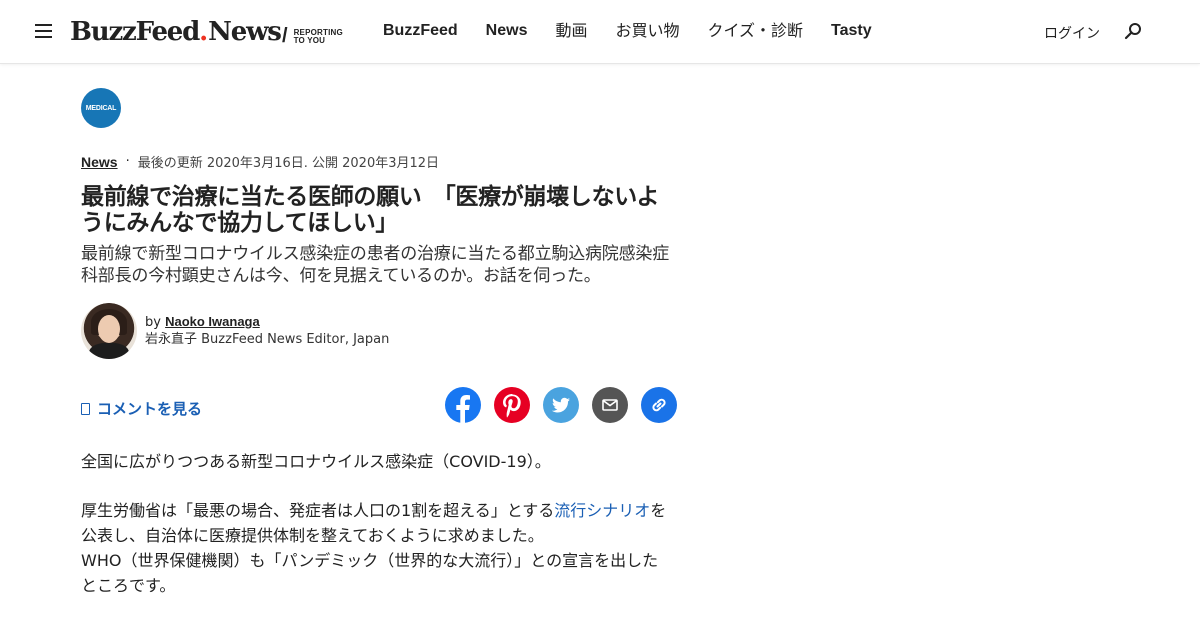 This screenshot has height=630, width=1200. I want to click on share-pinterest-button, so click(512, 405).